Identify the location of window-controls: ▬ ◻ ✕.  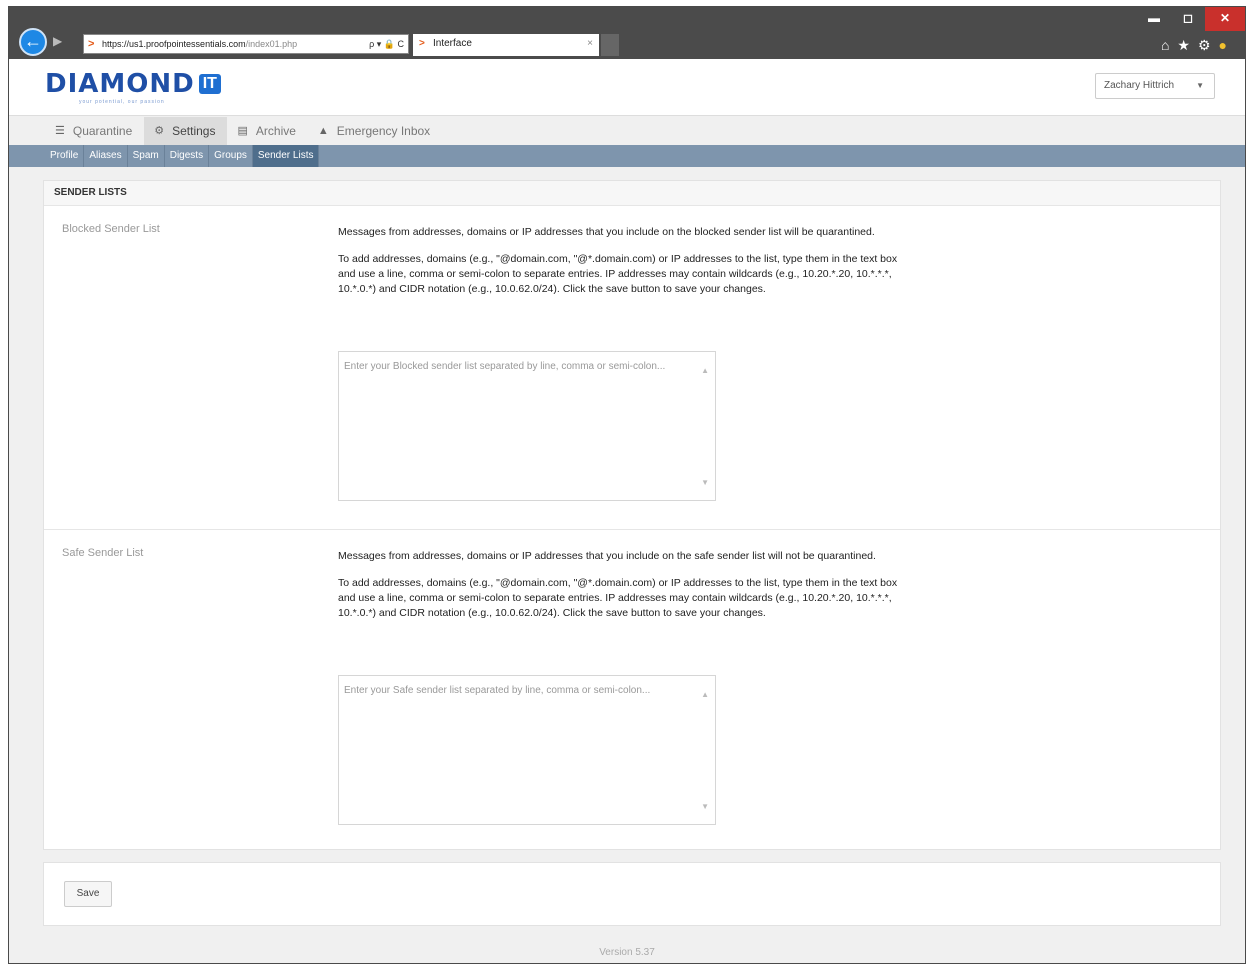
(1191, 19).